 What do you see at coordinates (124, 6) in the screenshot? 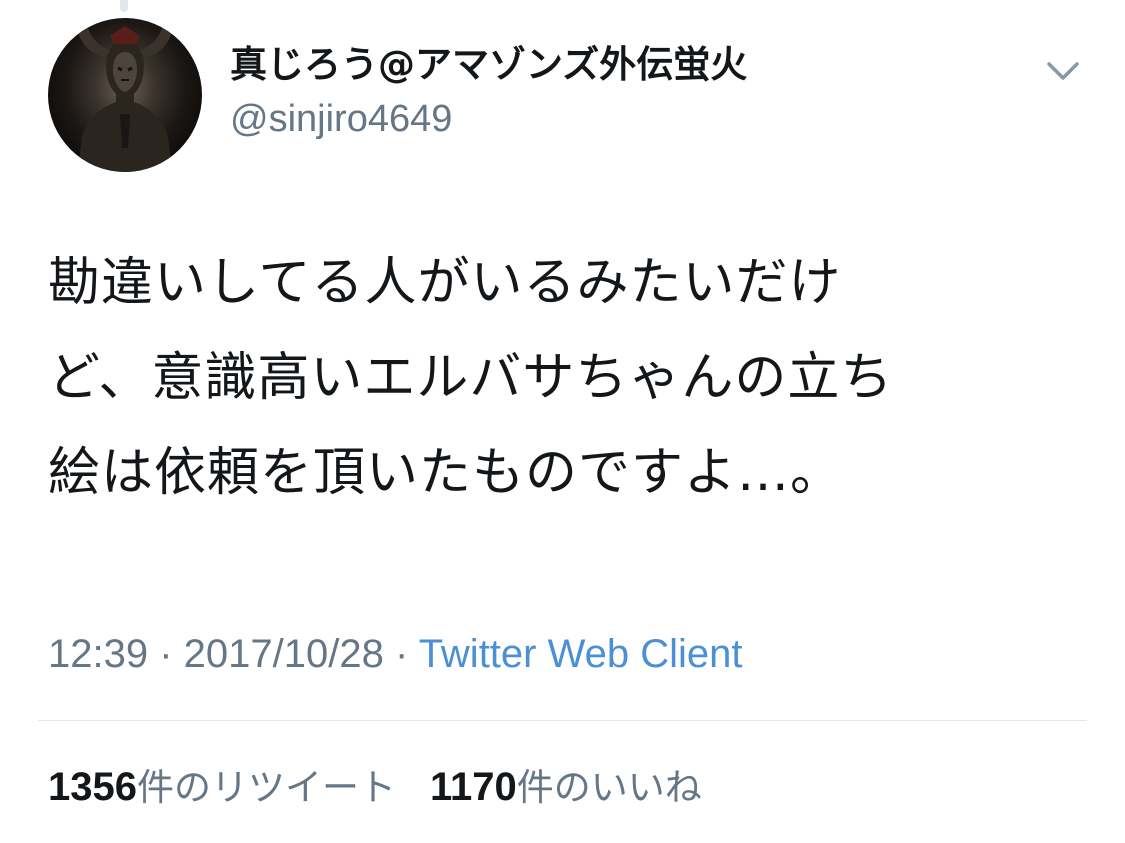
I see `thread-connector` at bounding box center [124, 6].